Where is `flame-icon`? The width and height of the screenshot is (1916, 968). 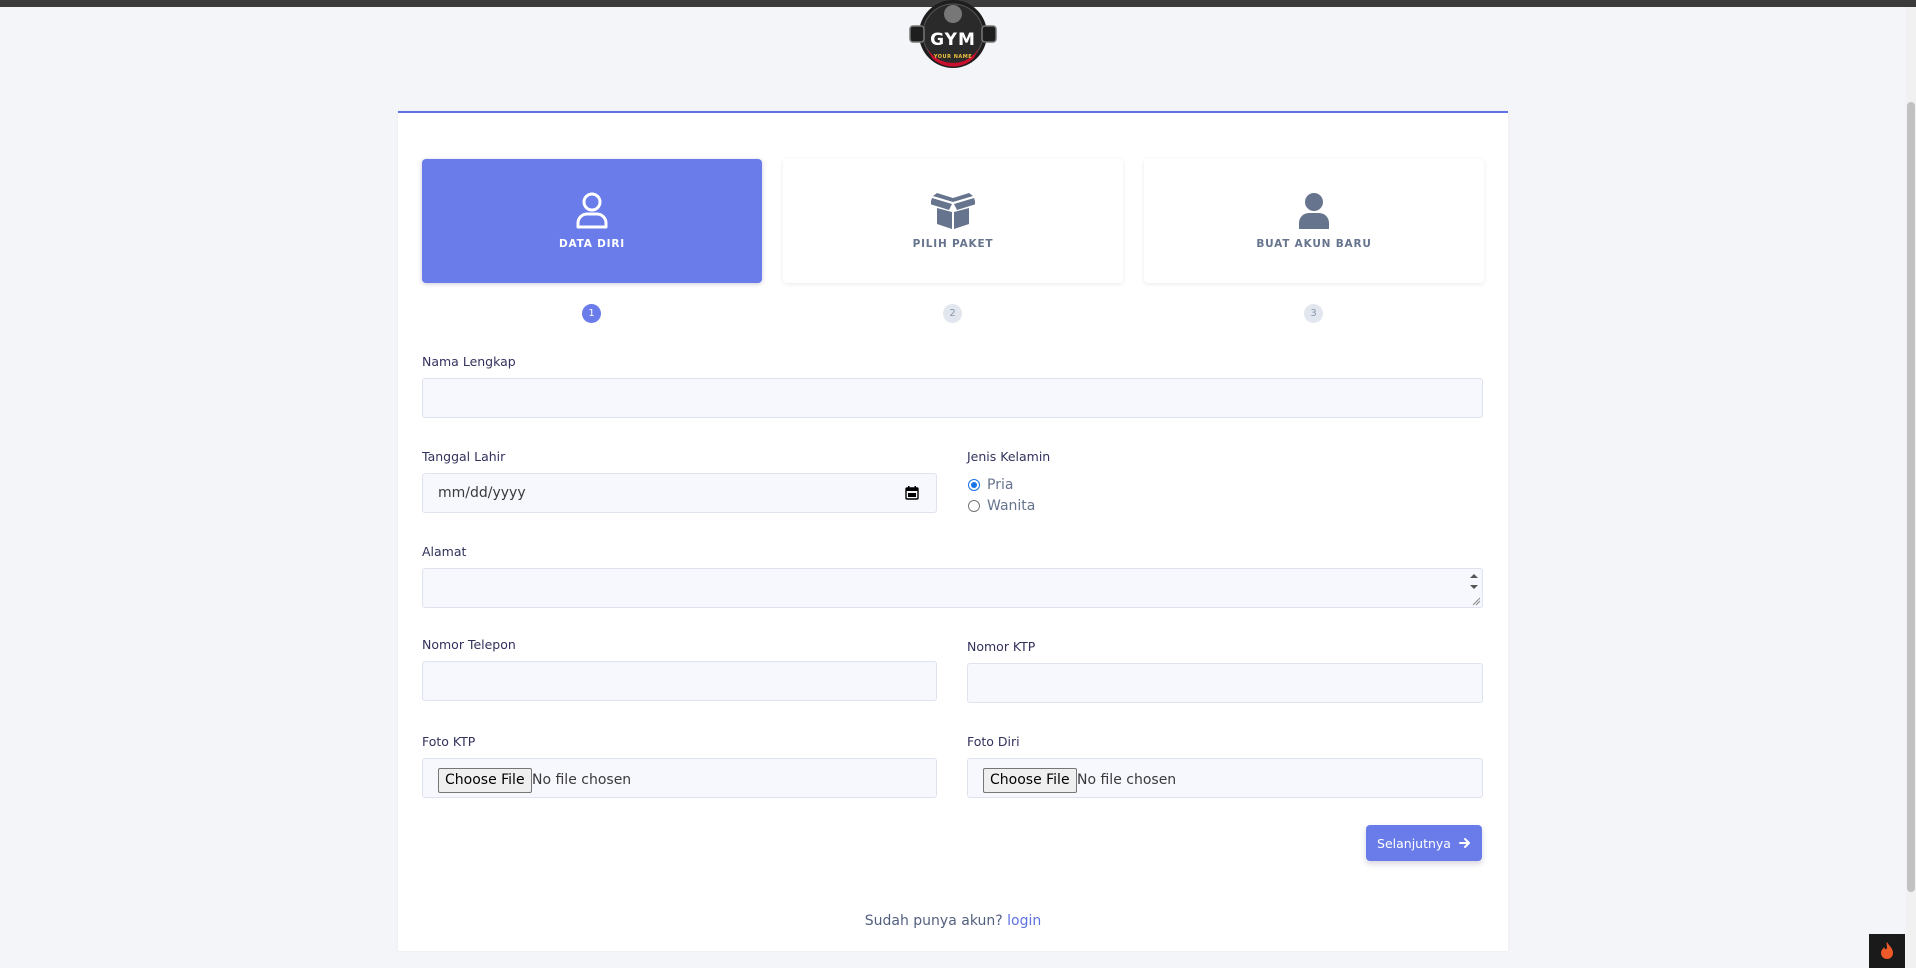 flame-icon is located at coordinates (1887, 950).